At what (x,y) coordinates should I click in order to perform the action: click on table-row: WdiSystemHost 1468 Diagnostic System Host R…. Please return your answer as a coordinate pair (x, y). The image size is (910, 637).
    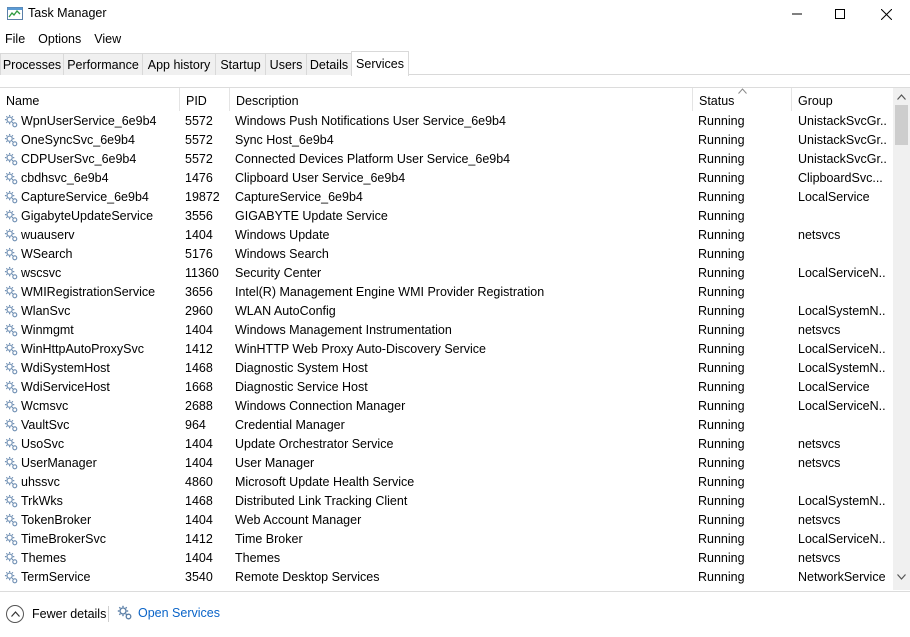
    Looking at the image, I should click on (446, 368).